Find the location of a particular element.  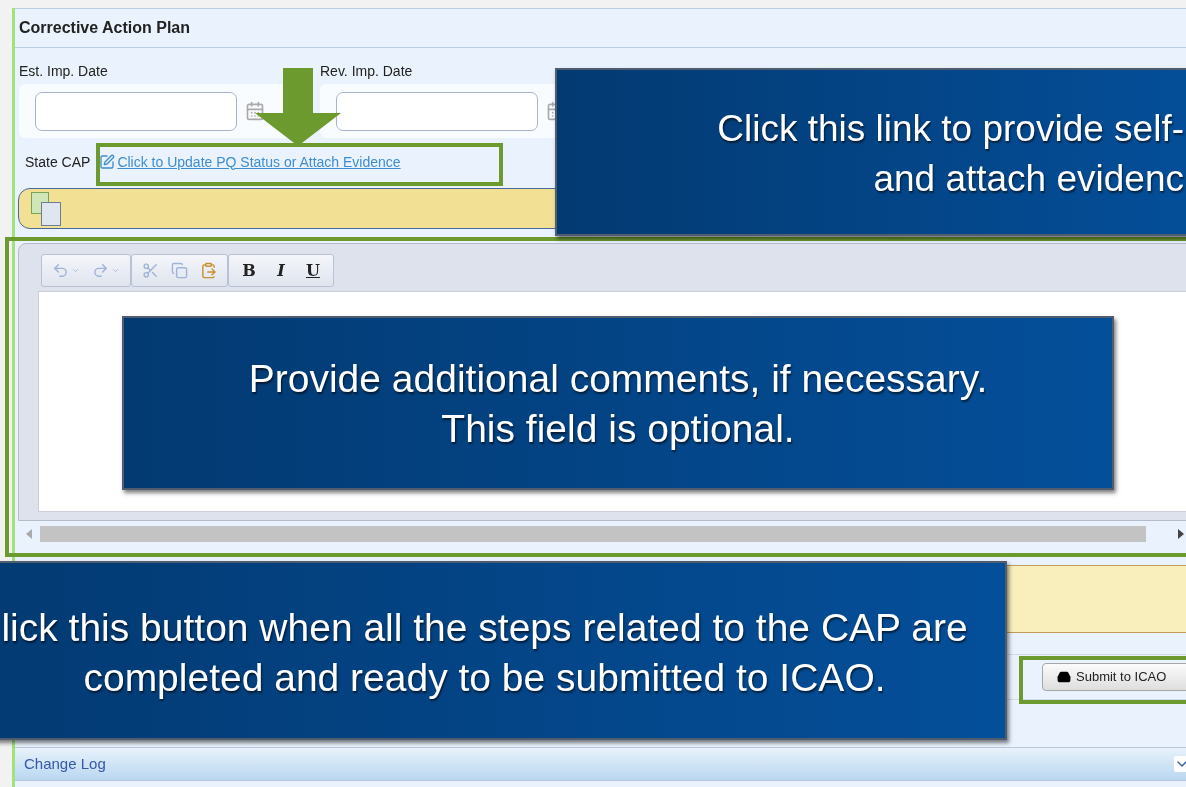

document-icon is located at coordinates (46, 208).